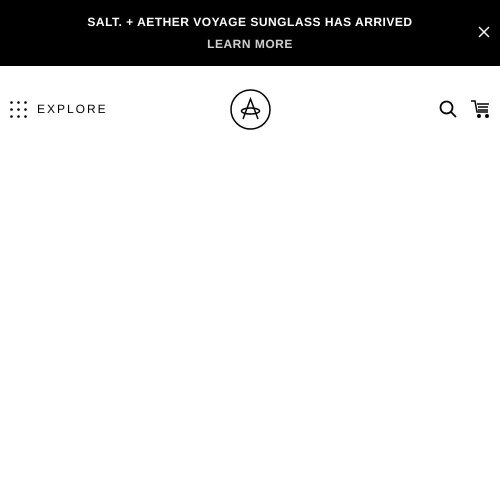 The height and width of the screenshot is (500, 500). Describe the element at coordinates (70, 109) in the screenshot. I see `explore-button: EXPLORE` at that location.